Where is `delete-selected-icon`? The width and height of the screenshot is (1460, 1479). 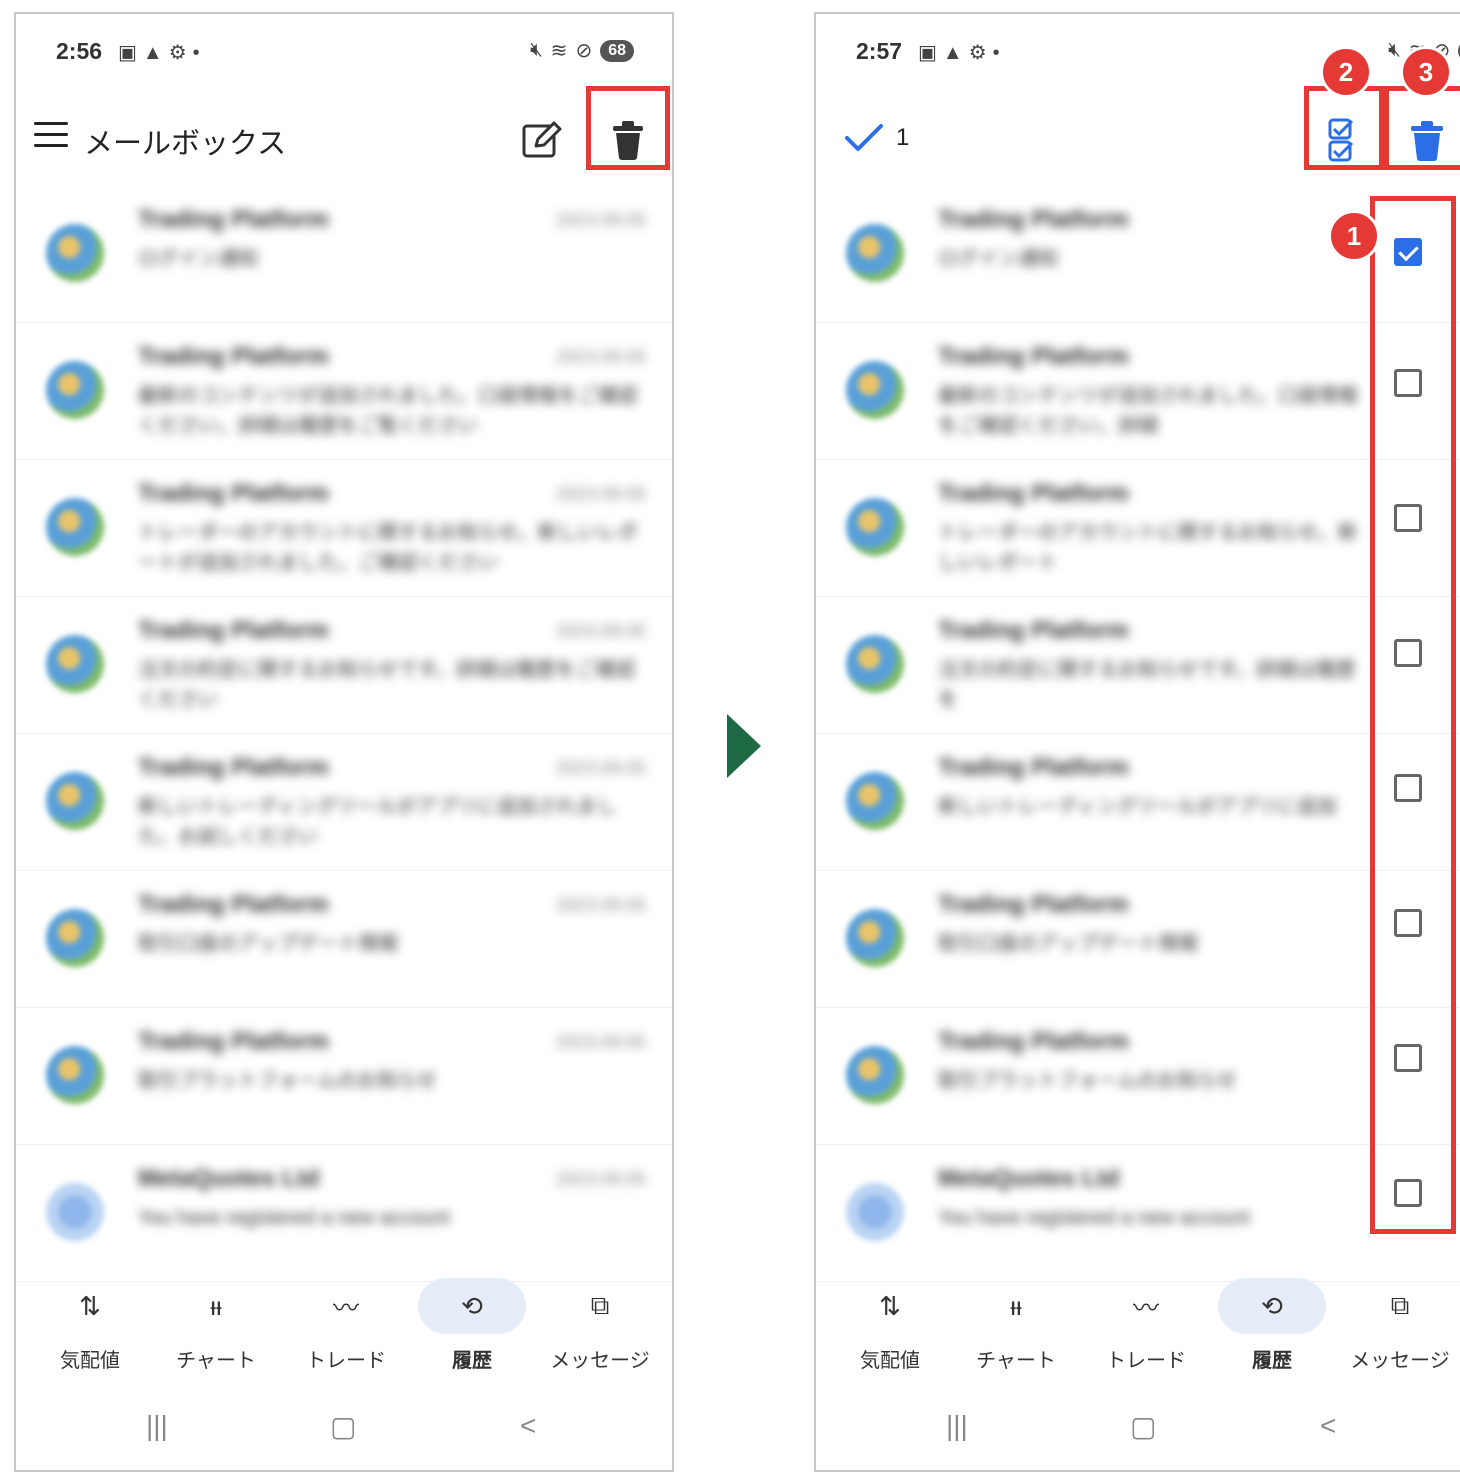 delete-selected-icon is located at coordinates (1427, 141).